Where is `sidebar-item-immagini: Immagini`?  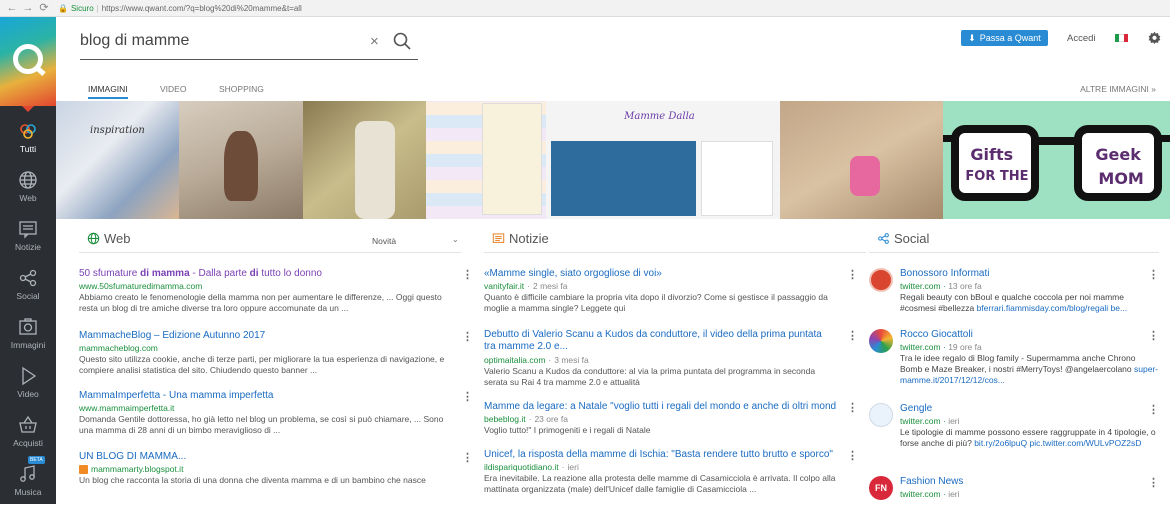 sidebar-item-immagini: Immagini is located at coordinates (28, 333).